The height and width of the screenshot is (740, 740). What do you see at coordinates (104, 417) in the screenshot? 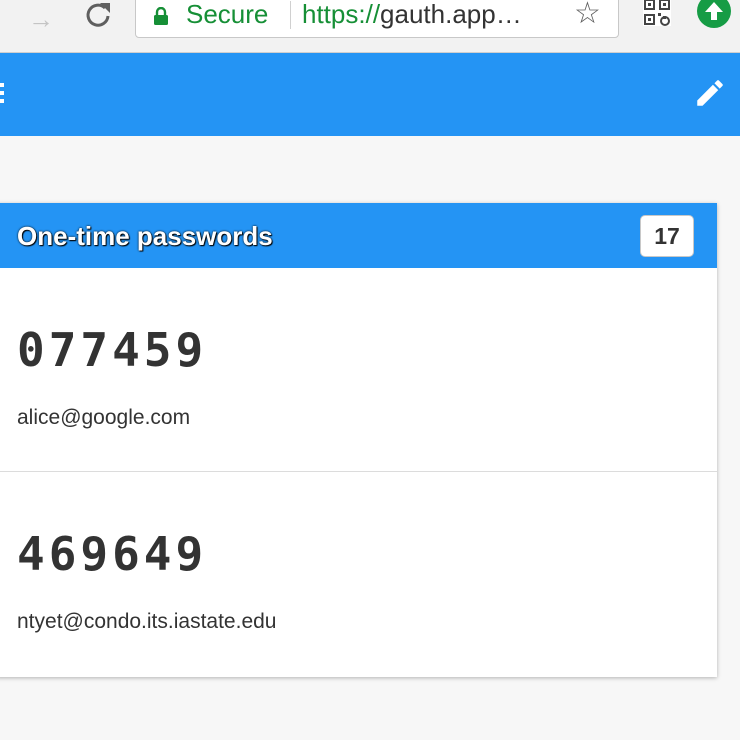
I see `account-label: alice@google.com` at bounding box center [104, 417].